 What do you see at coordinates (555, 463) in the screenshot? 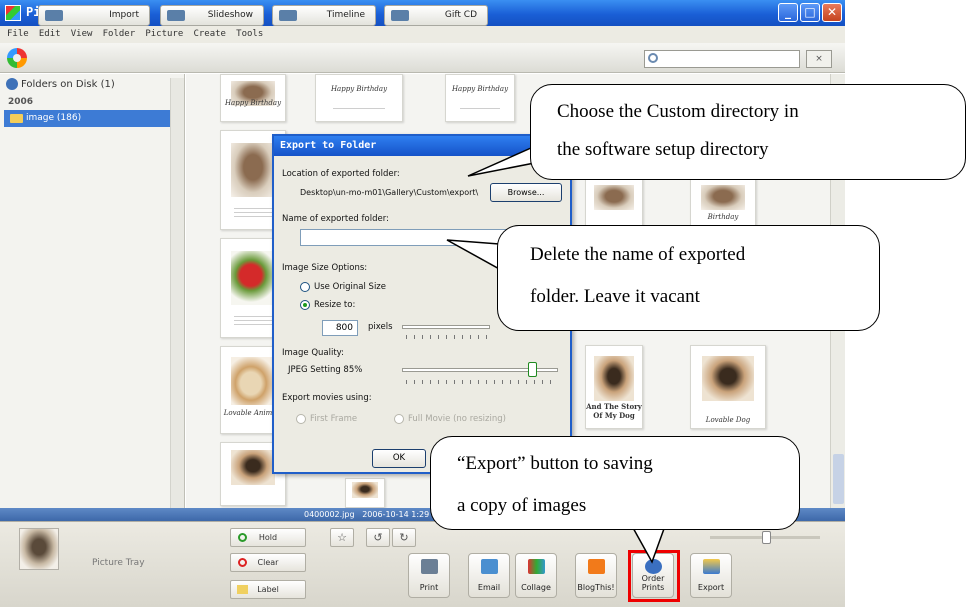
I see `callout-3-line1: “Export” button to saving` at bounding box center [555, 463].